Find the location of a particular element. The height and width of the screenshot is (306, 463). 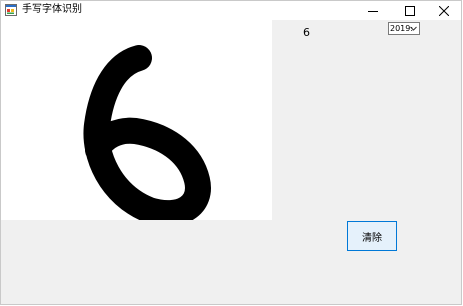

close-button is located at coordinates (444, 10).